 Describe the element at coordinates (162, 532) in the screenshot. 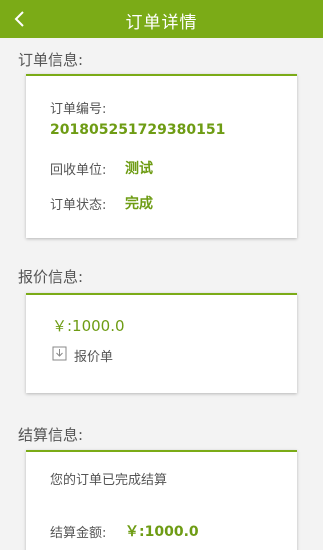

I see `settlement-amount-value: ￥:1000.0` at that location.